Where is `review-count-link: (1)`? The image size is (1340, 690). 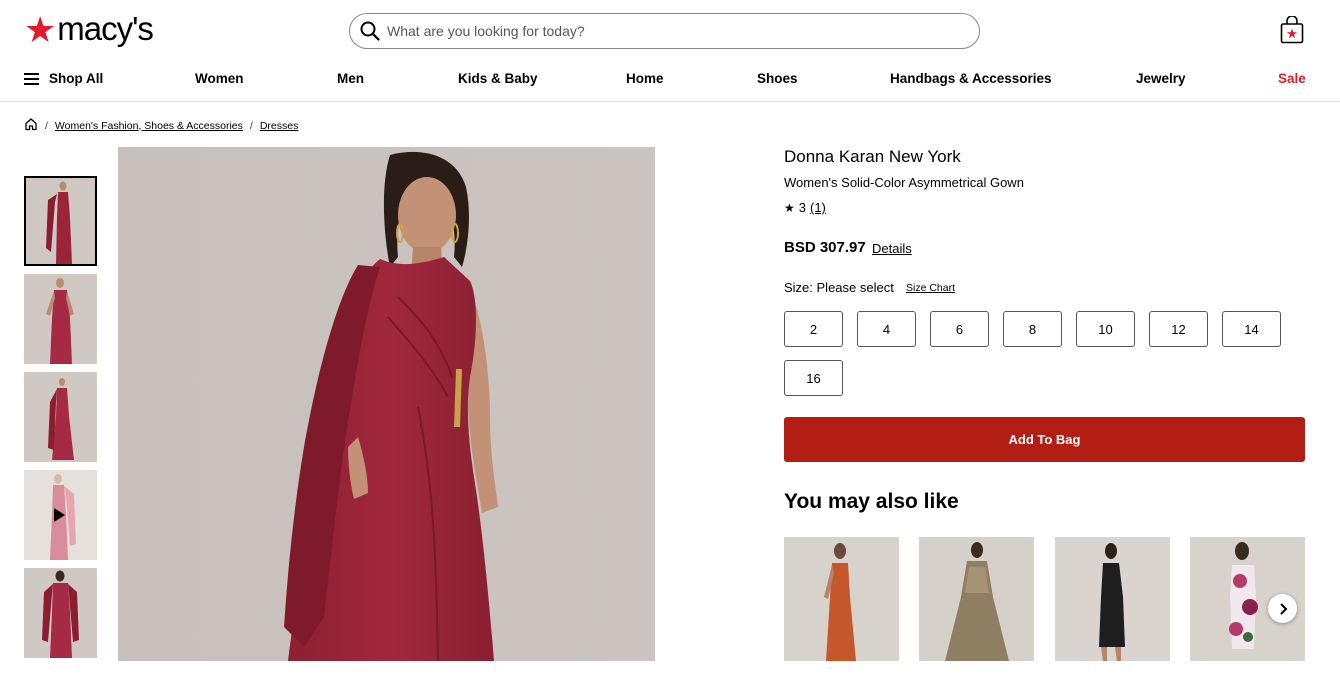 review-count-link: (1) is located at coordinates (818, 207).